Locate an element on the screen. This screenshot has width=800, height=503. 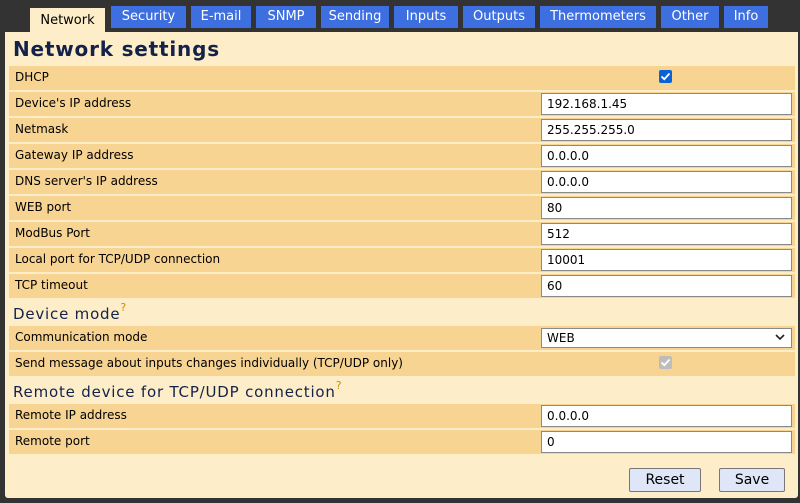
remote-ip-input: 0.0.0.0 is located at coordinates (666, 416).